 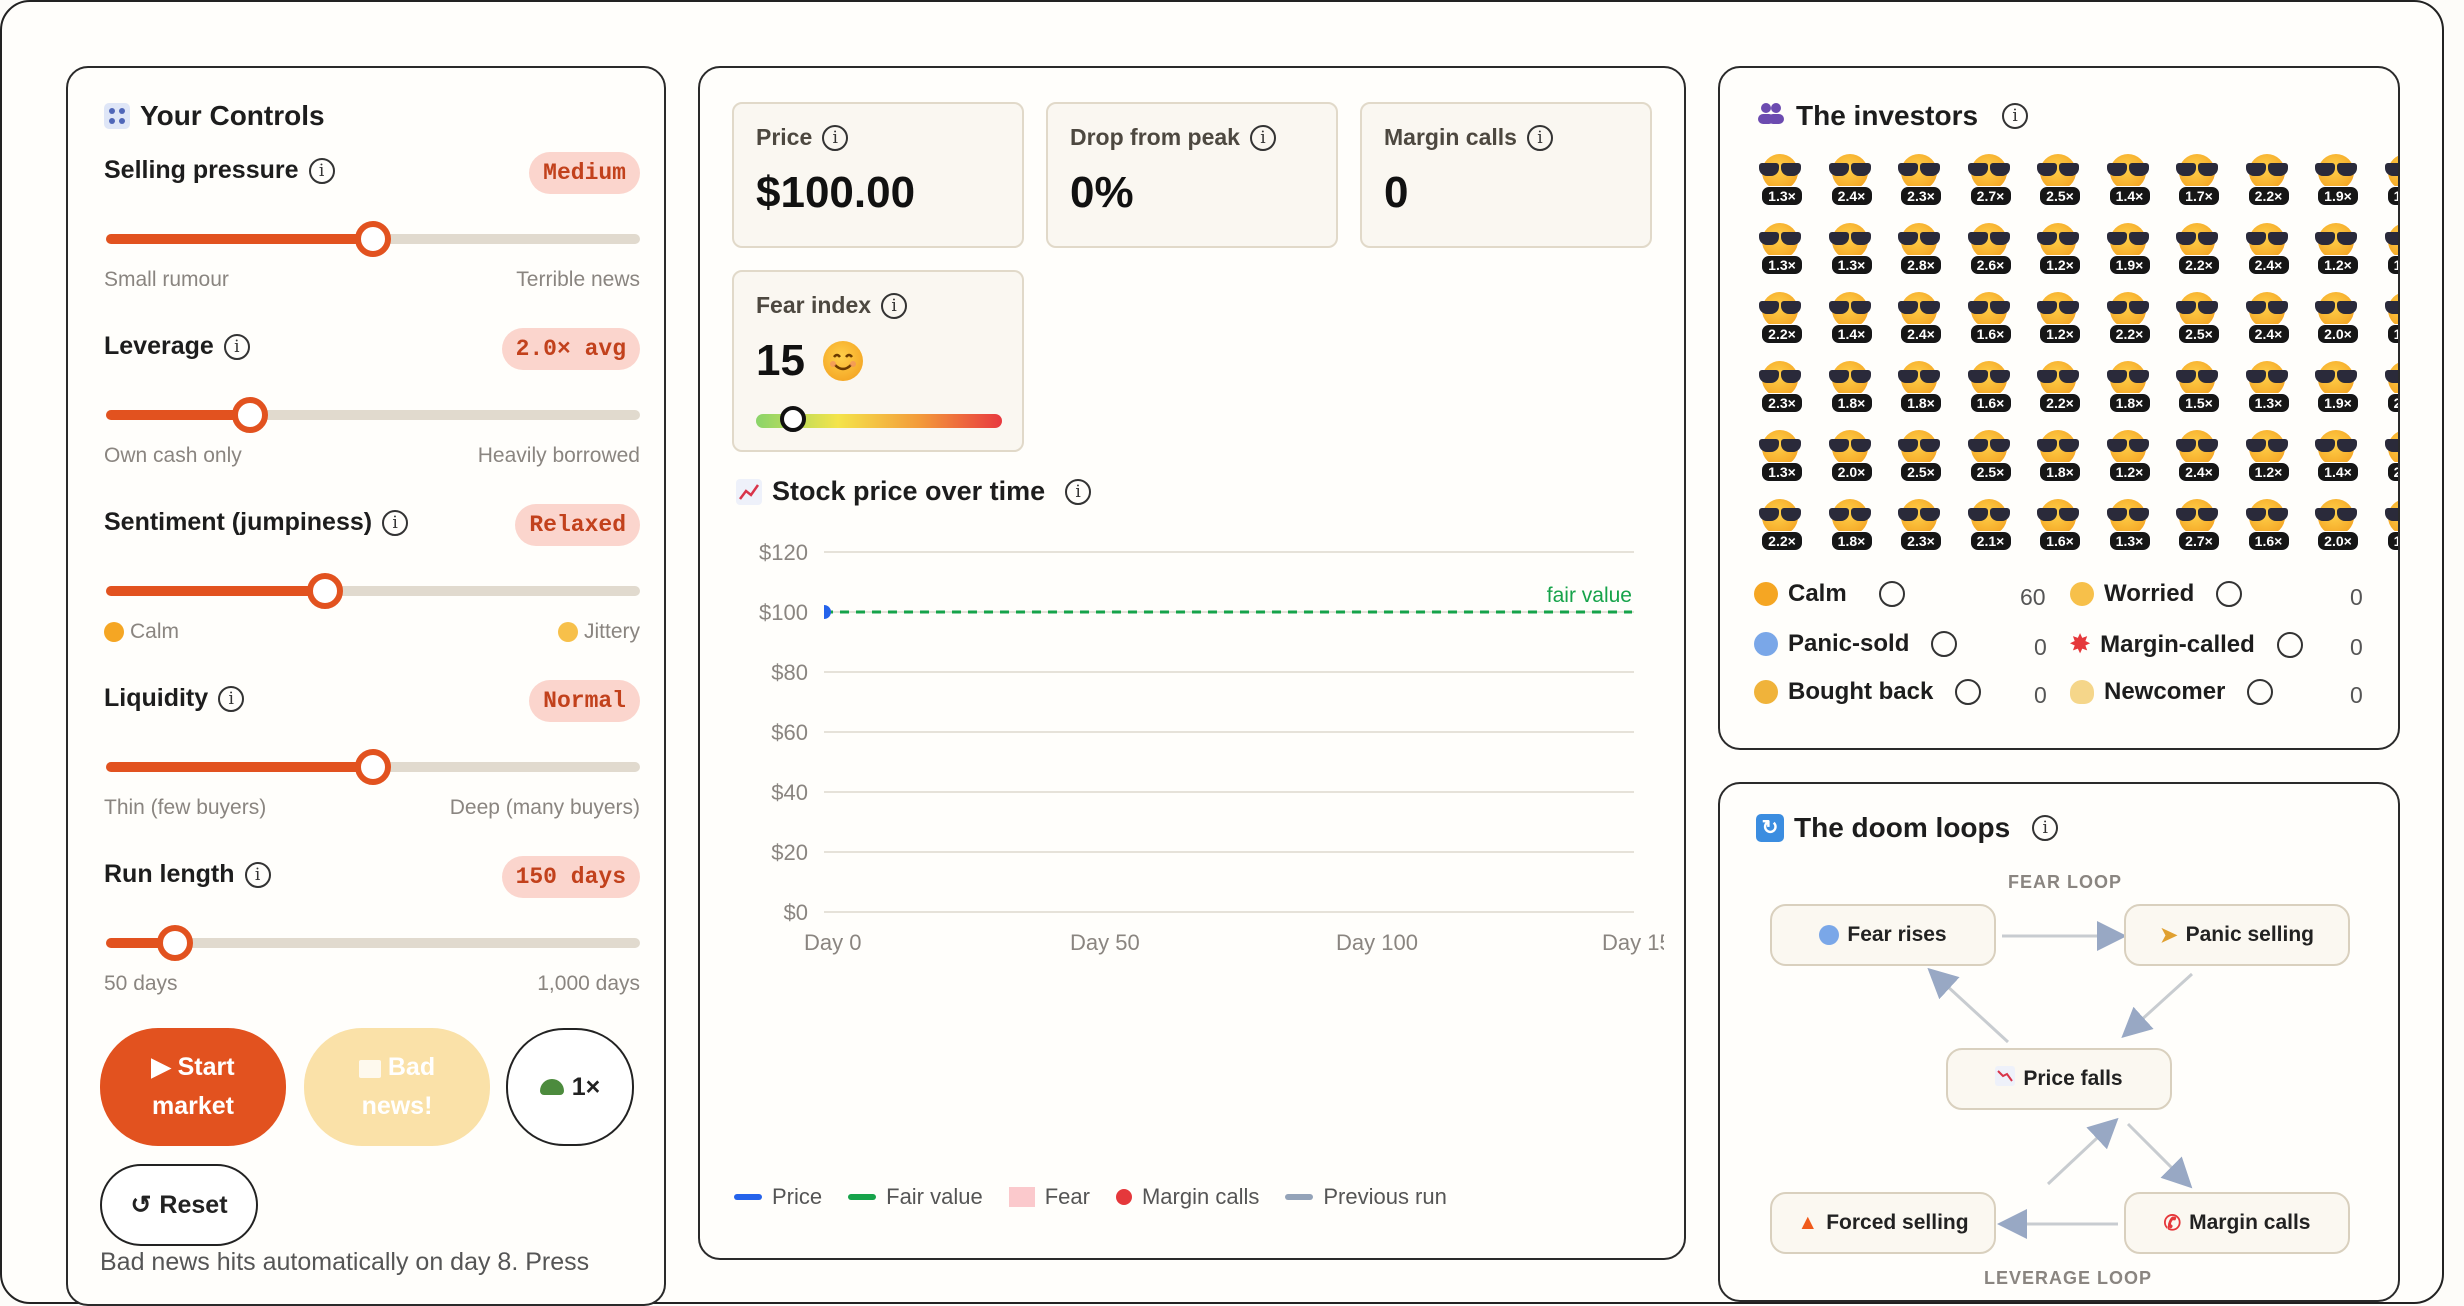 I want to click on leverage-label-text: Leverage, so click(x=159, y=346).